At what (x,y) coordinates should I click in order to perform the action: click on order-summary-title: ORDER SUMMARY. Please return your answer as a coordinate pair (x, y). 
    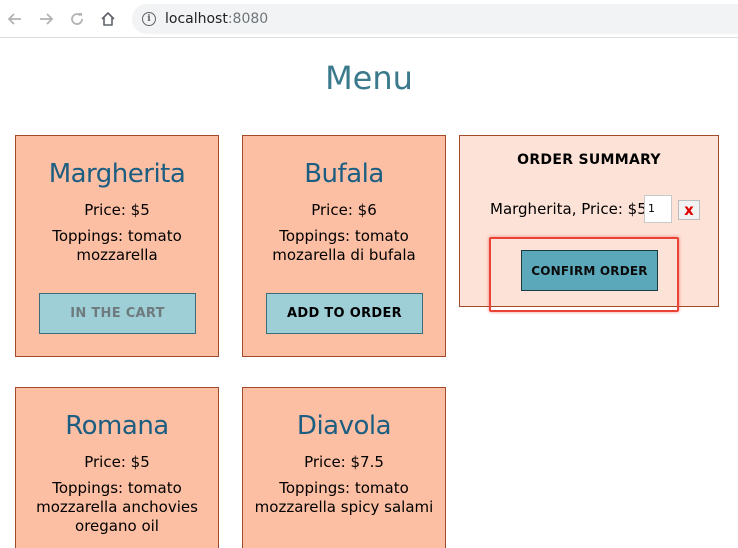
    Looking at the image, I should click on (589, 160).